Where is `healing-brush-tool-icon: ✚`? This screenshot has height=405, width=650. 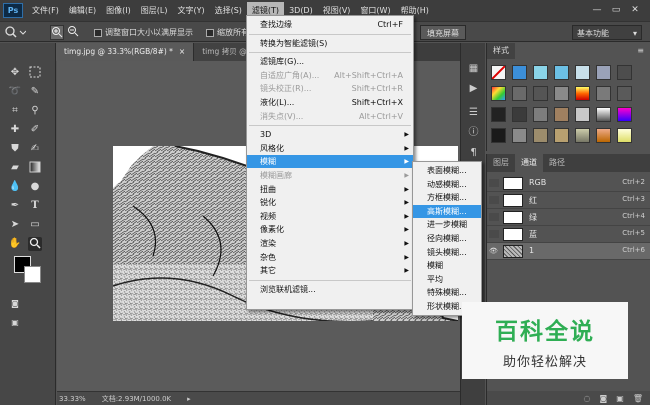
healing-brush-tool-icon: ✚ is located at coordinates (15, 130).